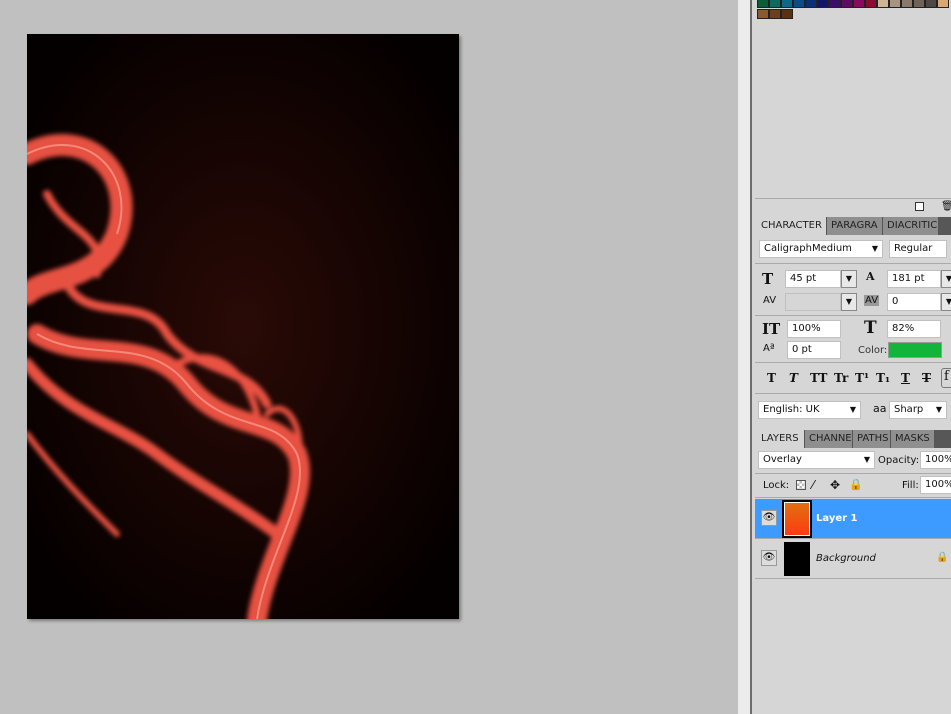  I want to click on leading-dropdown: ▼, so click(946, 279).